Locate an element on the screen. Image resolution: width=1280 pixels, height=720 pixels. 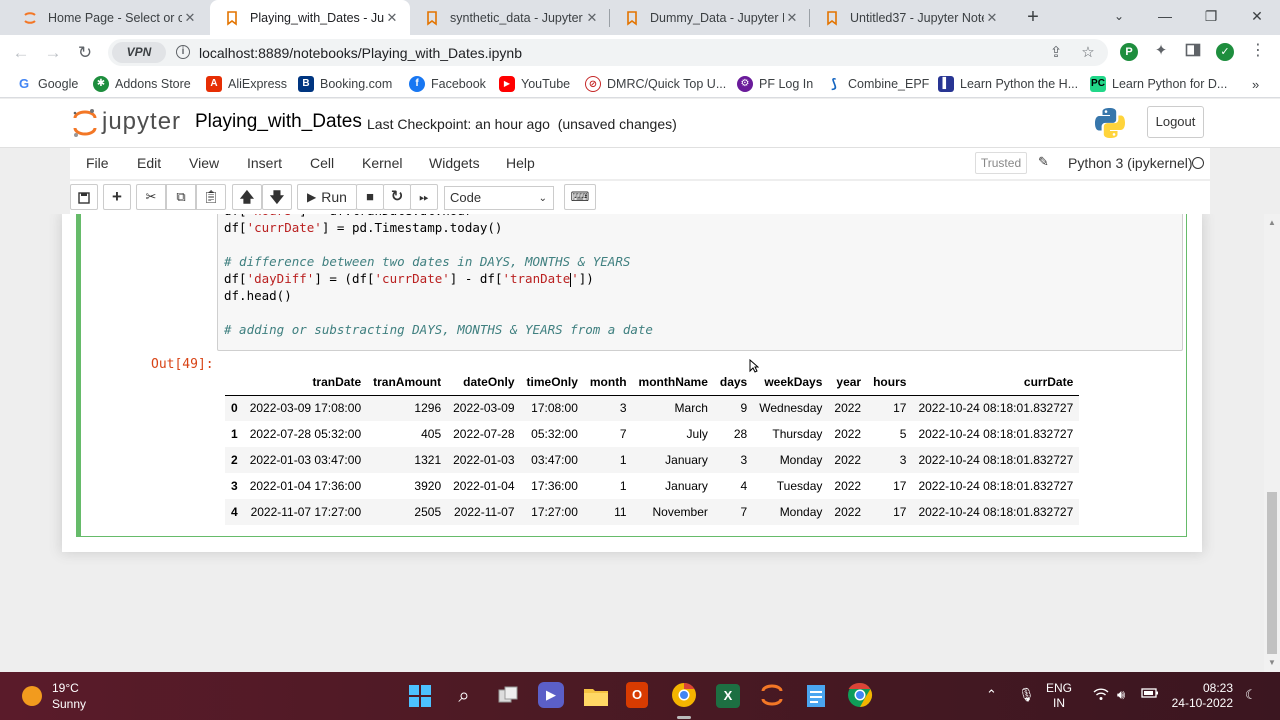
more-bookmarks-icon: » is located at coordinates (1255, 84).